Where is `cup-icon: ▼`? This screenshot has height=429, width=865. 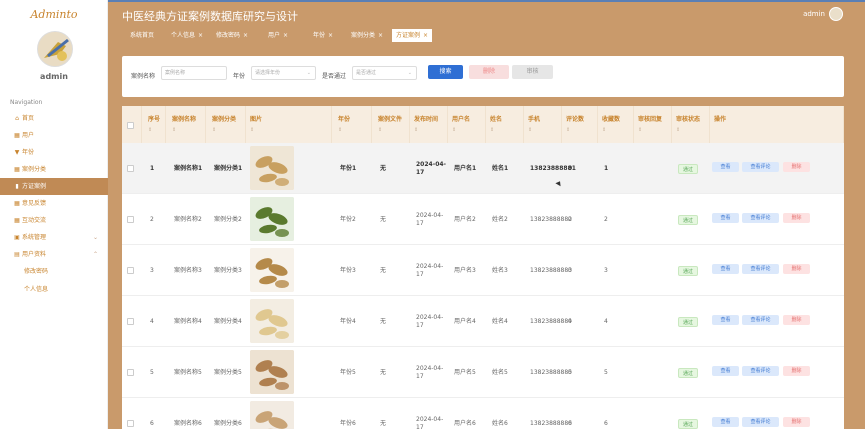 cup-icon: ▼ is located at coordinates (17, 152).